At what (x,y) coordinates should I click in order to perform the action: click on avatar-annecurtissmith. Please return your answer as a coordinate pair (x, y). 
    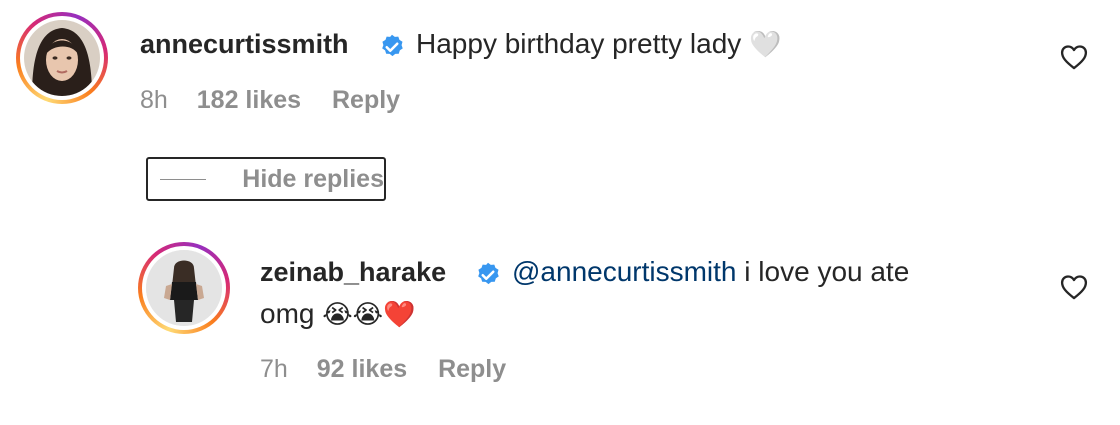
    Looking at the image, I should click on (62, 58).